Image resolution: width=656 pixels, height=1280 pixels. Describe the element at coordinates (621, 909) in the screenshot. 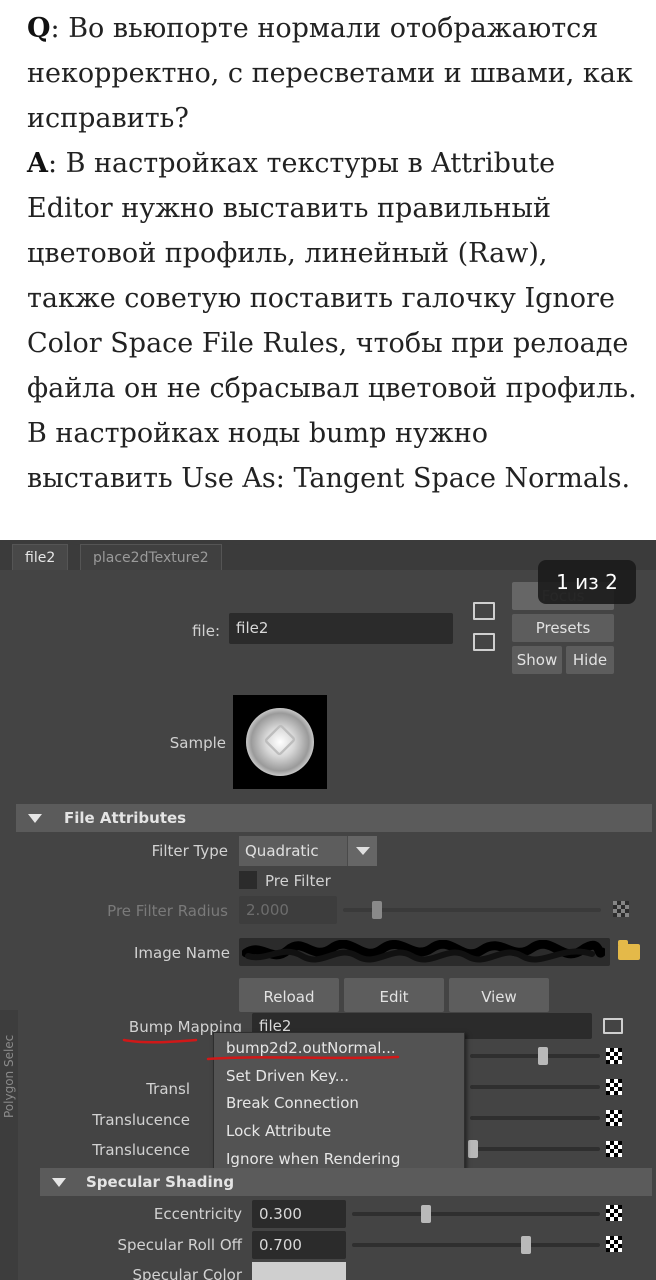

I see `pre-filter-radius-map-button` at that location.